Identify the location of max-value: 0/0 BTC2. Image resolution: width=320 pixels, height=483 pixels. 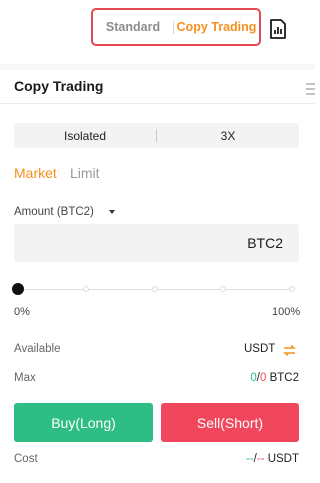
(274, 378).